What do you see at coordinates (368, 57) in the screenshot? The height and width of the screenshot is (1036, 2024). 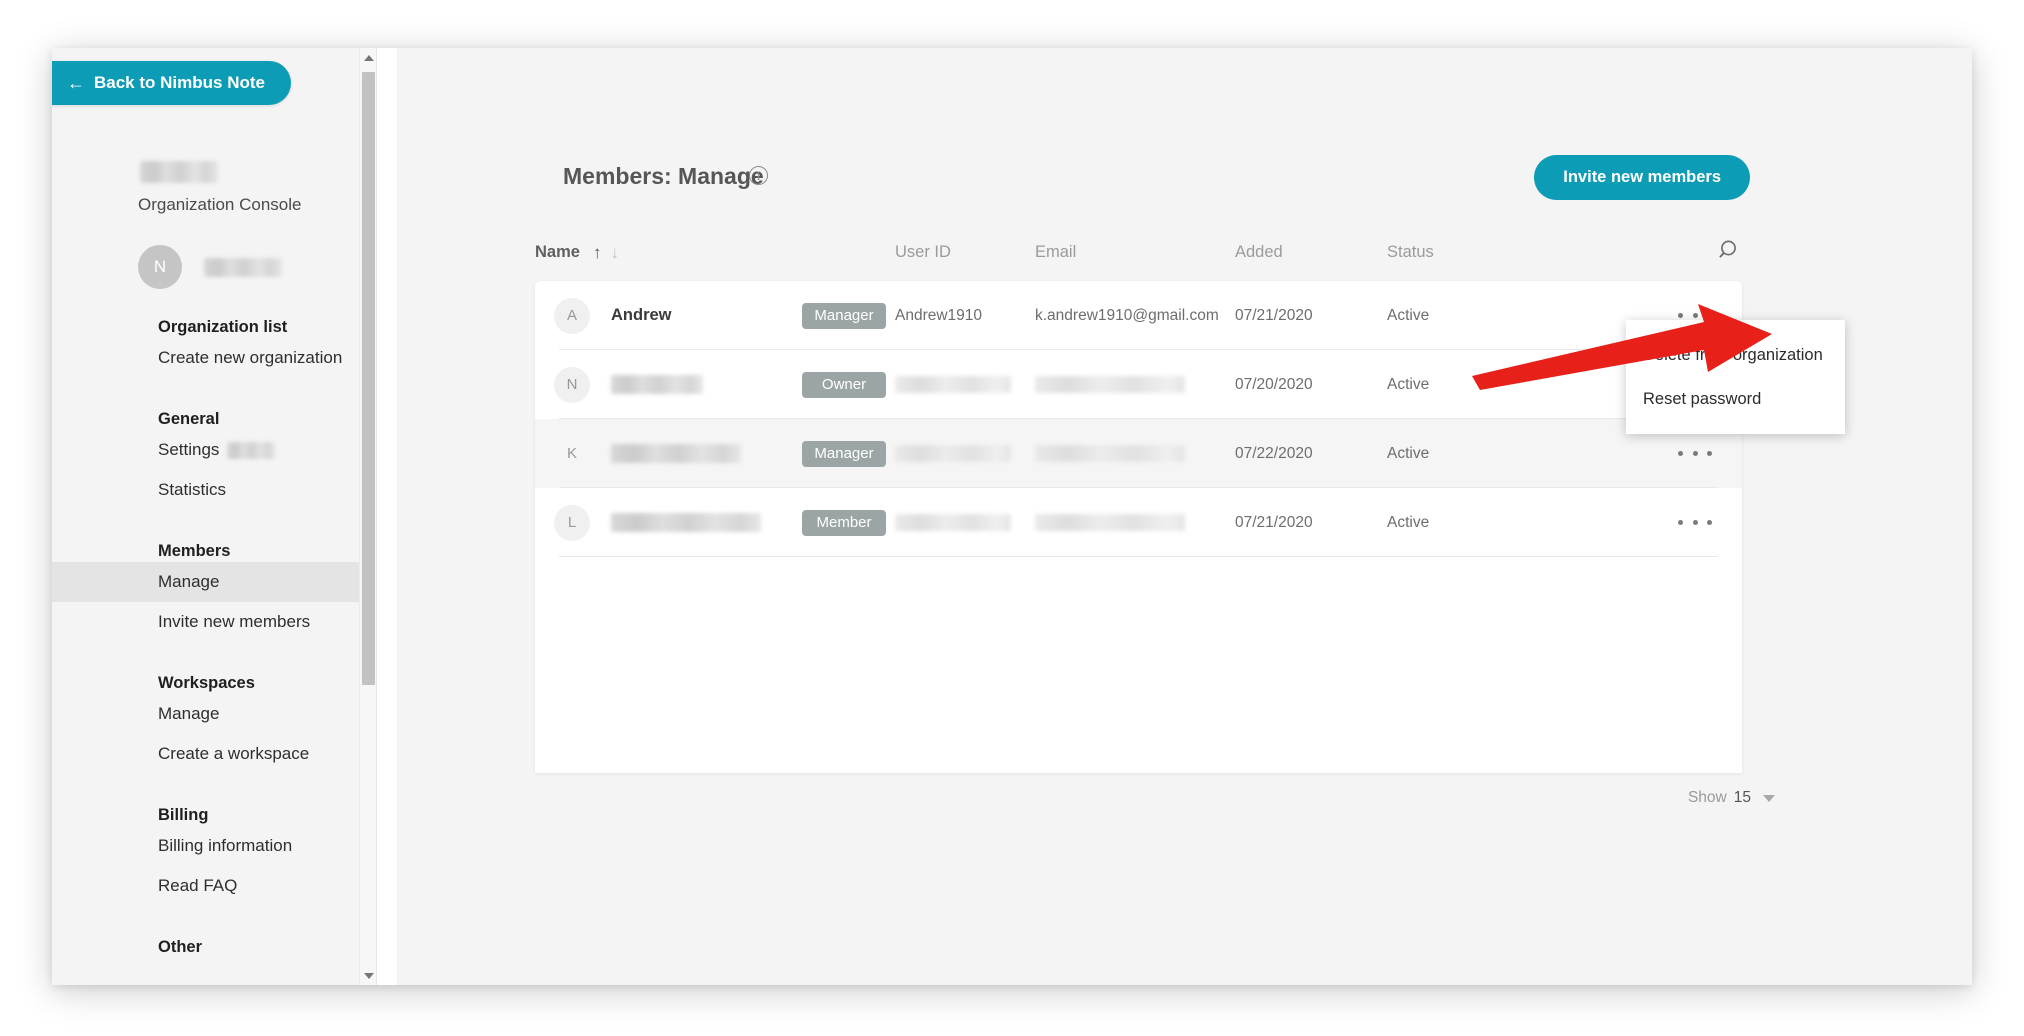 I see `scroll-up-arrow-icon` at bounding box center [368, 57].